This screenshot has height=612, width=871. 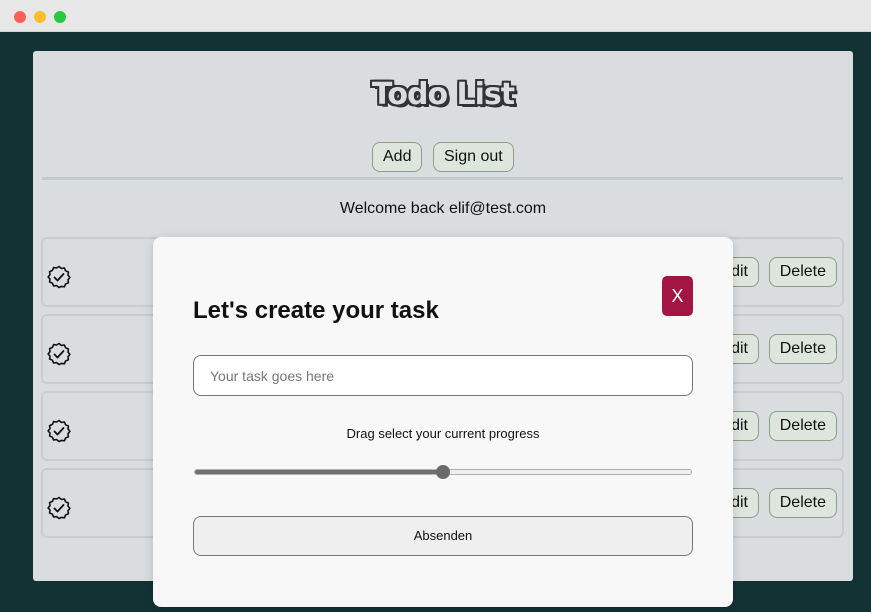 What do you see at coordinates (40, 17) in the screenshot?
I see `minimize-window-button` at bounding box center [40, 17].